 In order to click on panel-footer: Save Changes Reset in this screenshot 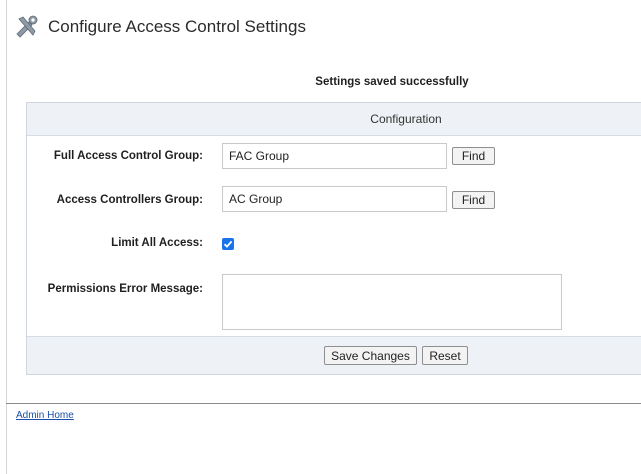, I will do `click(334, 355)`.